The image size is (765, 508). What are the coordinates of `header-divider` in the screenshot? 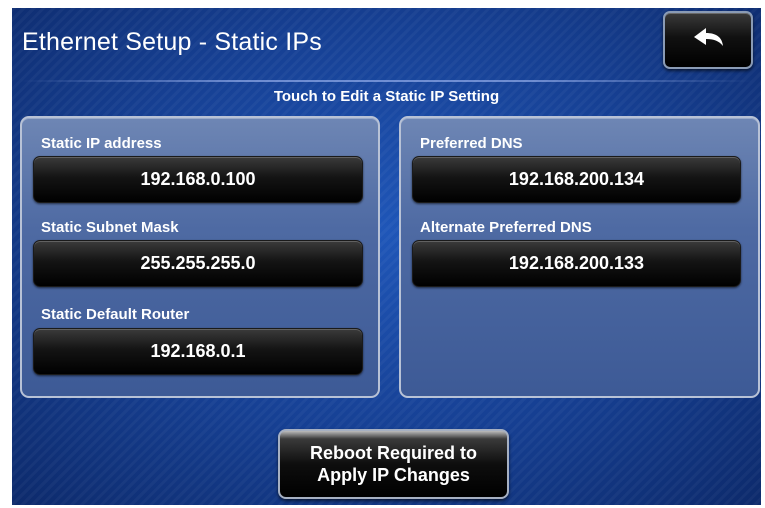 It's located at (386, 81).